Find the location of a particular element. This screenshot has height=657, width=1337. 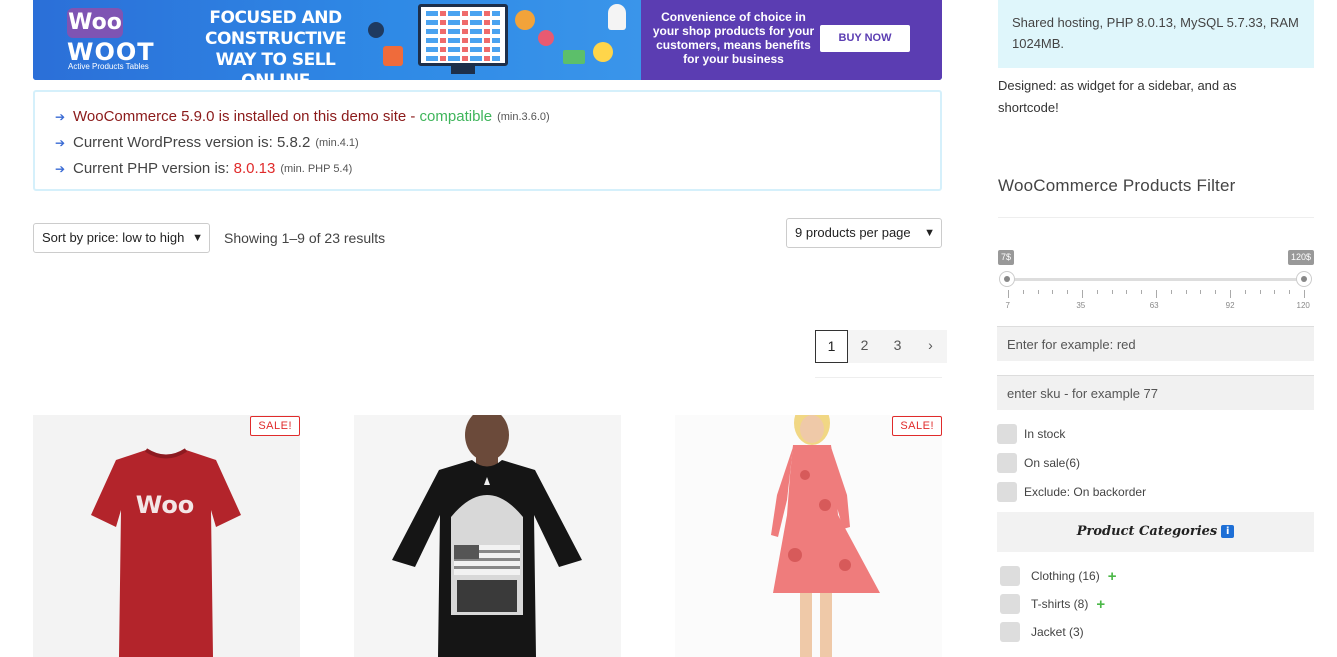

category-tshirts: T-shirts (8) + is located at coordinates (1052, 604).